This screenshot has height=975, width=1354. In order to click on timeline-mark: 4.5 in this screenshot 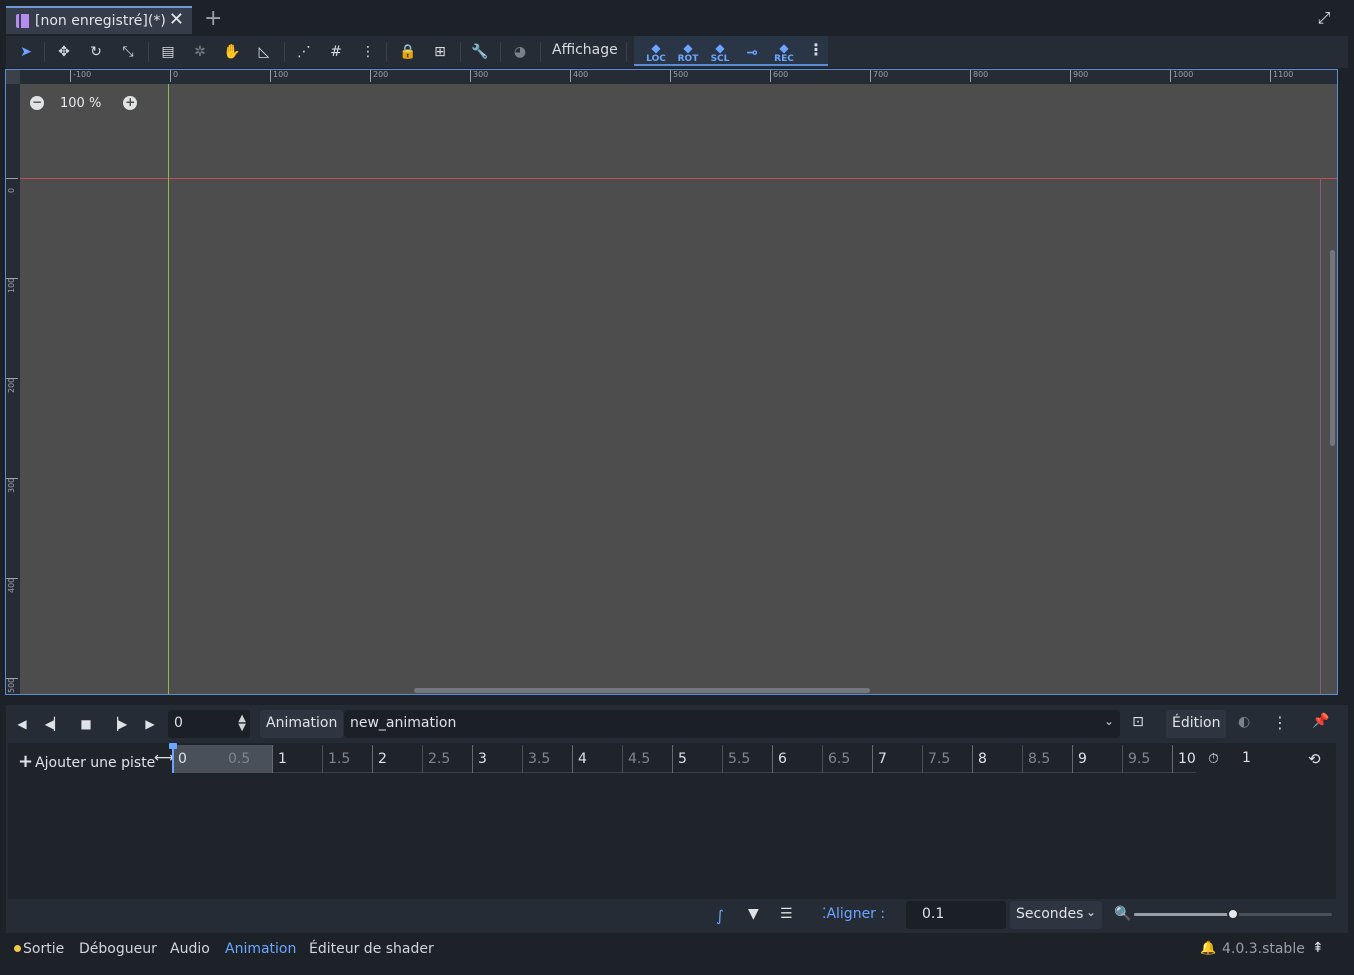, I will do `click(636, 759)`.